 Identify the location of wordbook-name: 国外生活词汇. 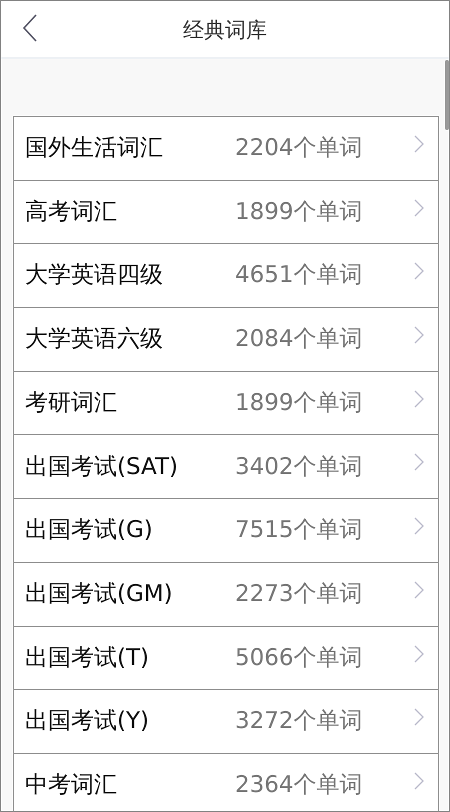
(94, 149).